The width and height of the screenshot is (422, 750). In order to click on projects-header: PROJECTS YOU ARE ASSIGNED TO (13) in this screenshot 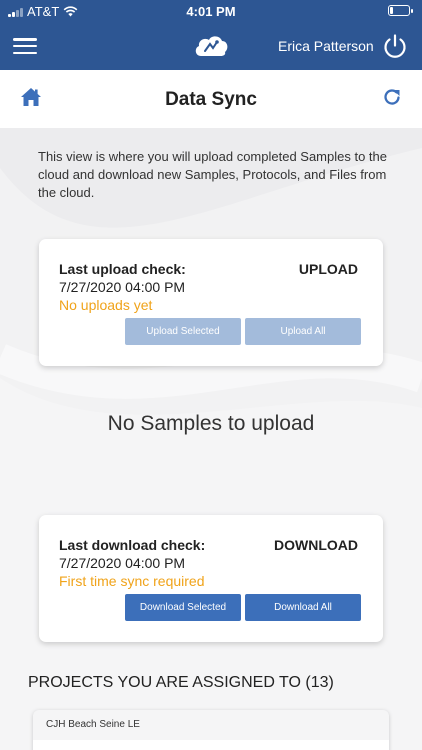, I will do `click(181, 682)`.